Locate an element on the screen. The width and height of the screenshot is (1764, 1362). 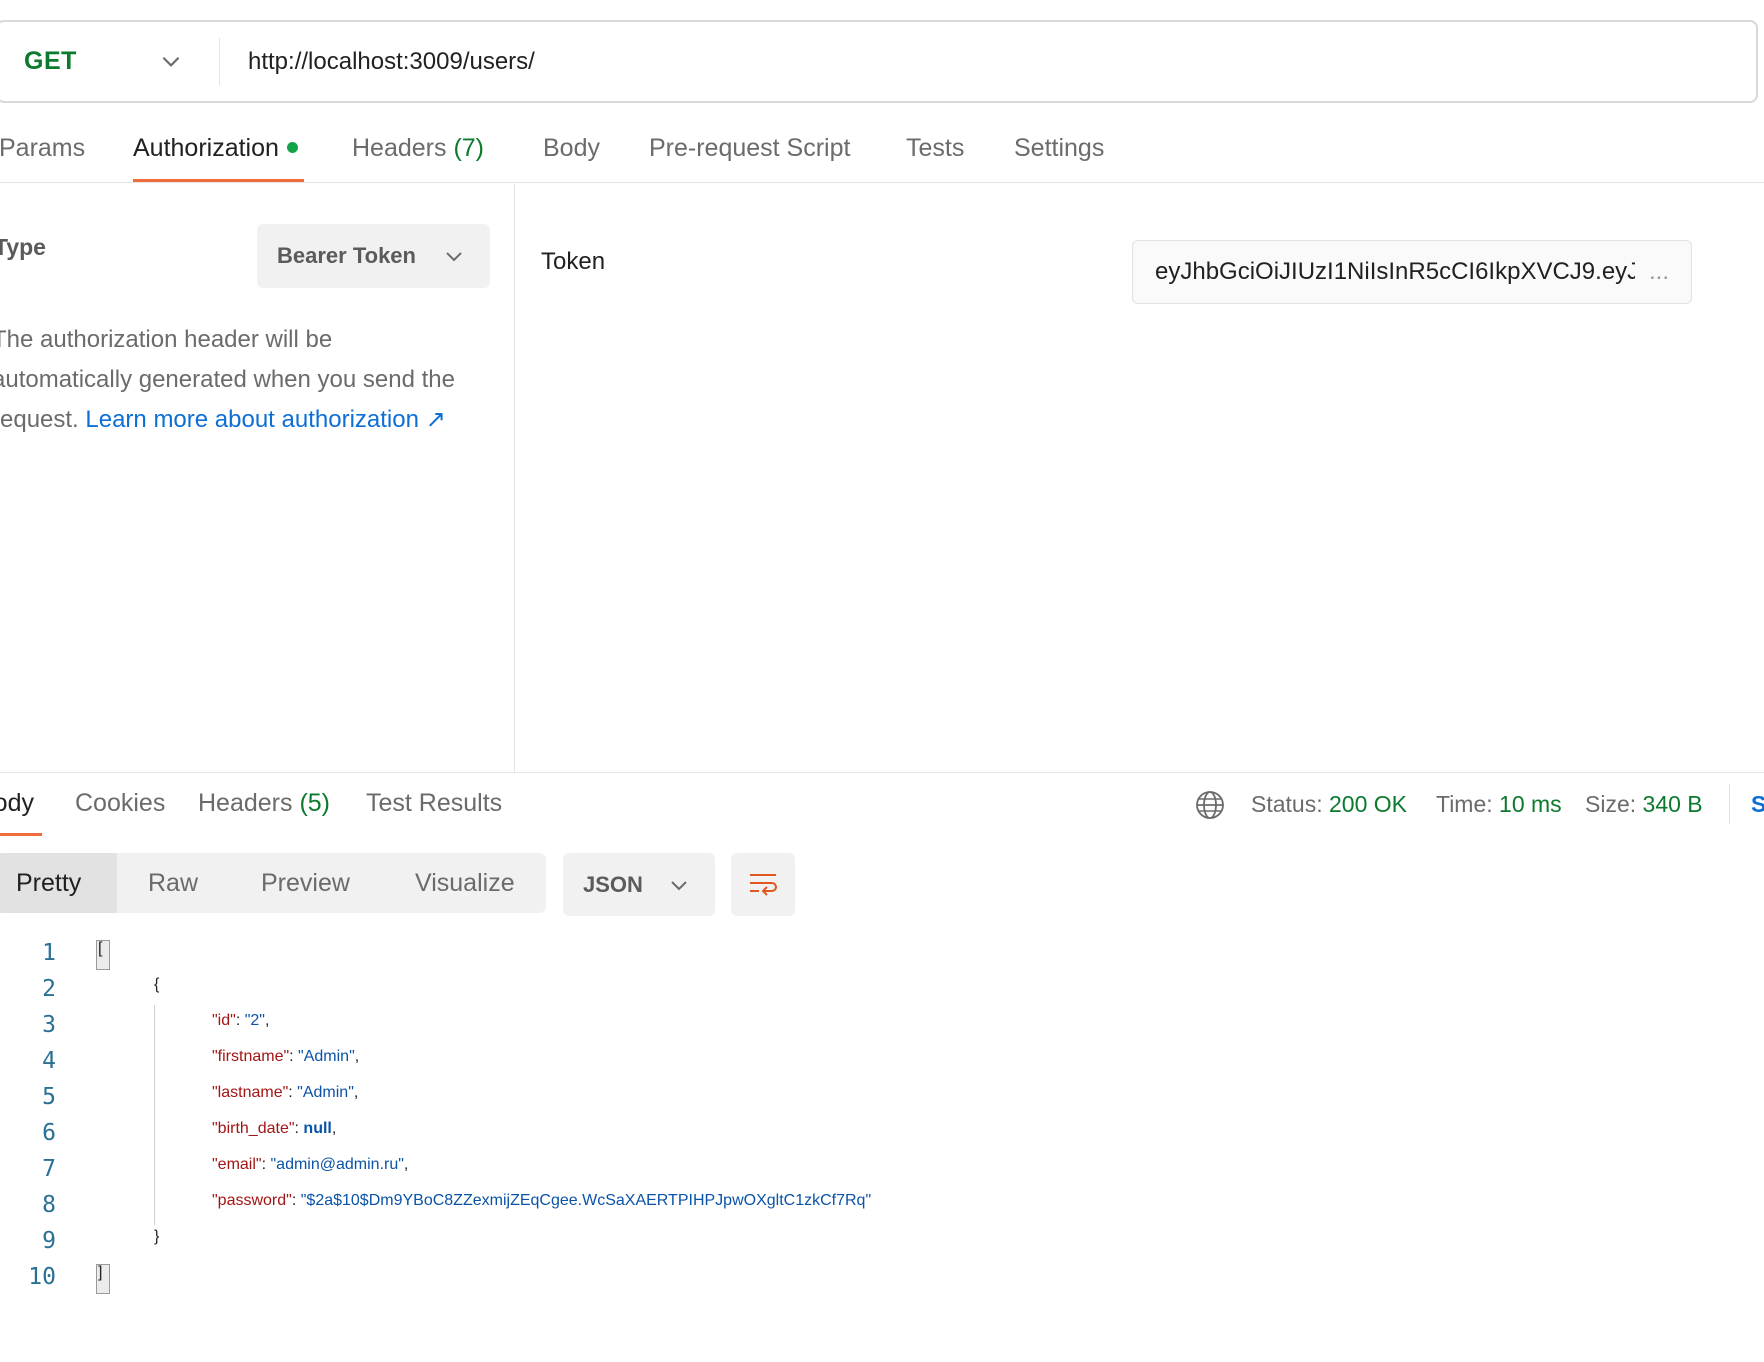
url-input: http://localhost:3009/users/ is located at coordinates (391, 61).